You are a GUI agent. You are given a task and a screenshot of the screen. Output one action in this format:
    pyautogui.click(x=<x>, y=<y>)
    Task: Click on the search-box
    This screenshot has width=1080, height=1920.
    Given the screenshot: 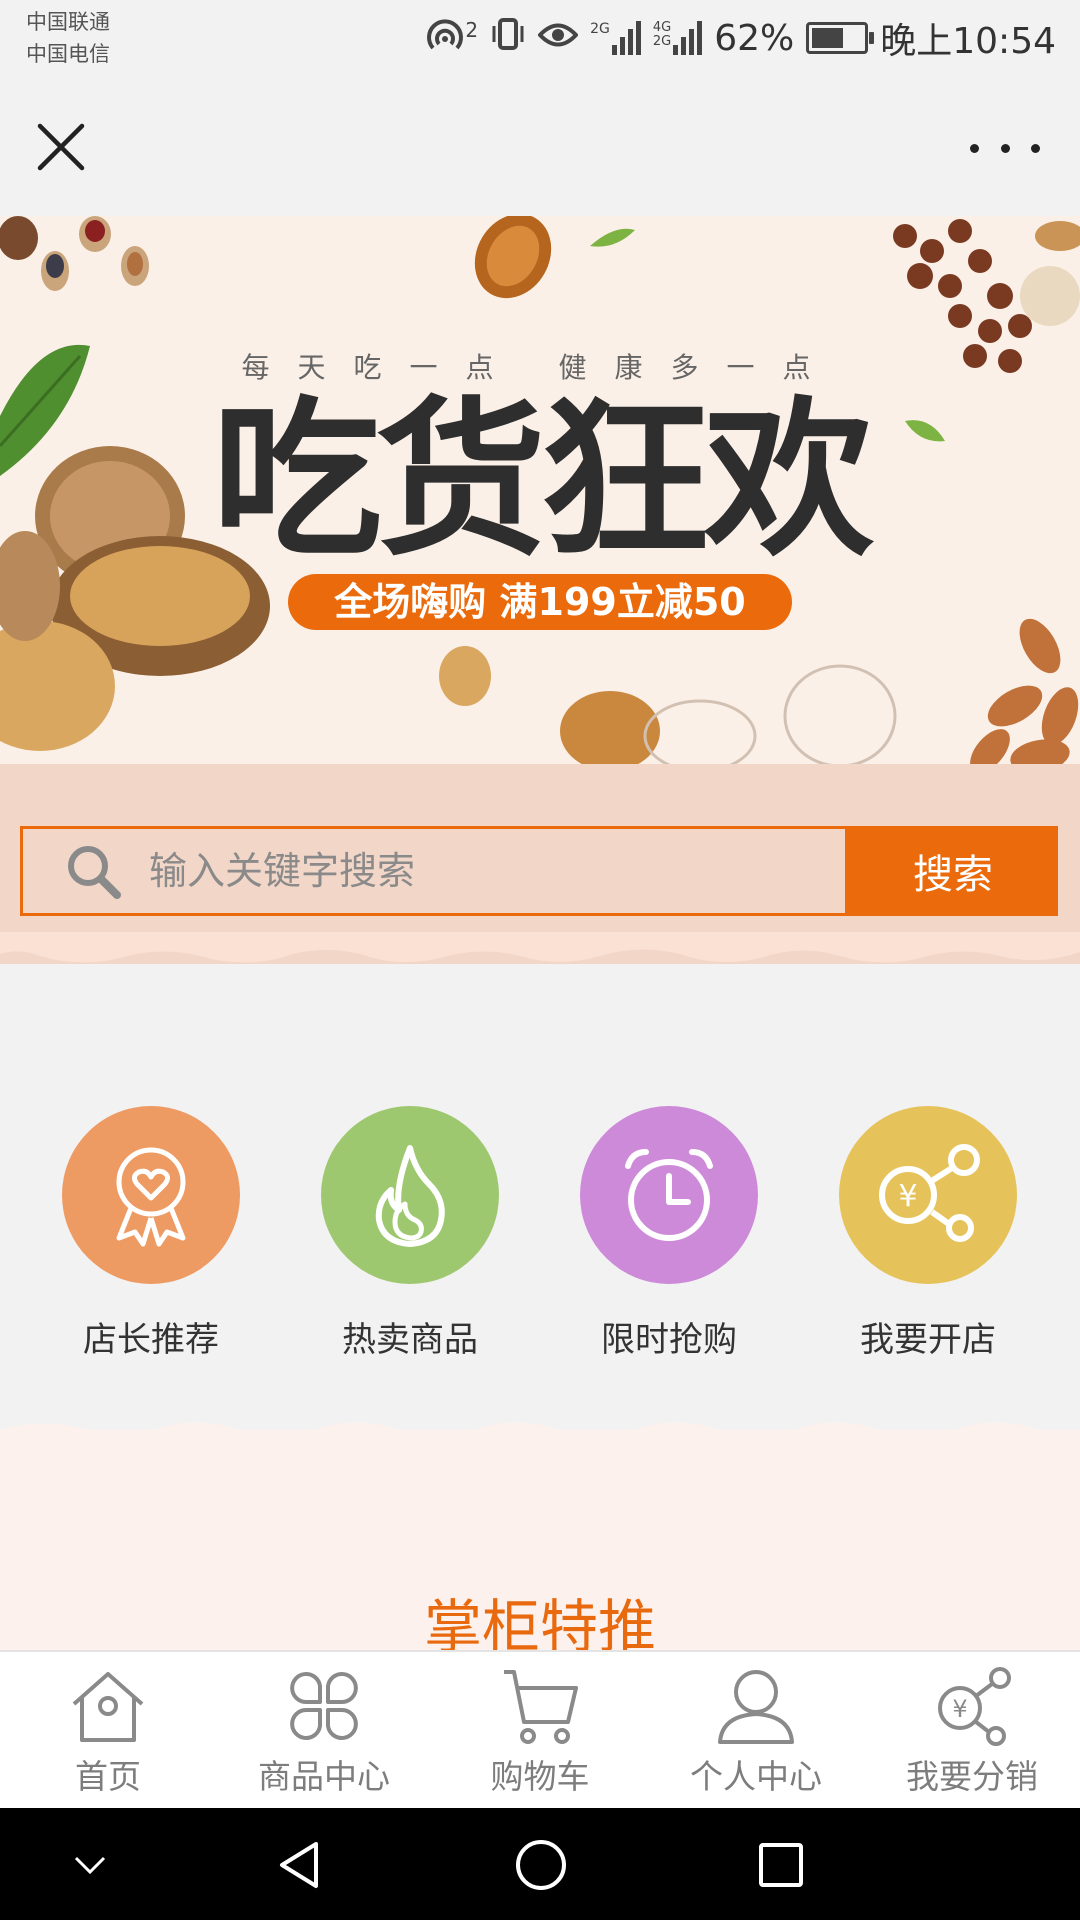 What is the action you would take?
    pyautogui.click(x=434, y=871)
    